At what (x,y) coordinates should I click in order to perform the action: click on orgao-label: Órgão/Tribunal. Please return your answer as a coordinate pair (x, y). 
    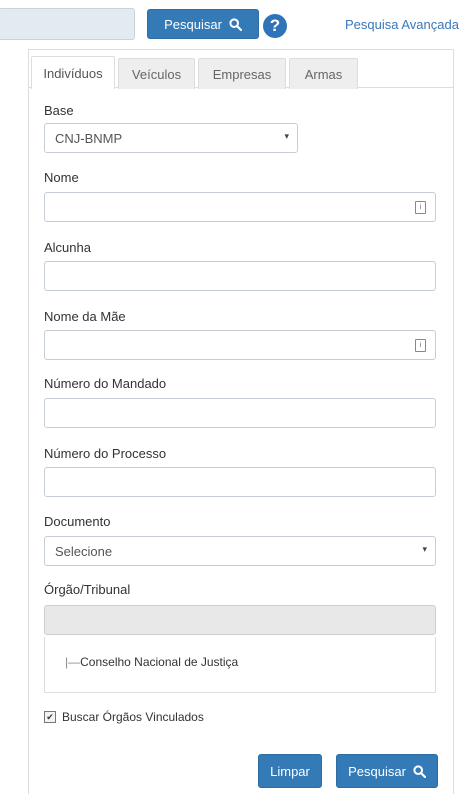
    Looking at the image, I should click on (87, 589).